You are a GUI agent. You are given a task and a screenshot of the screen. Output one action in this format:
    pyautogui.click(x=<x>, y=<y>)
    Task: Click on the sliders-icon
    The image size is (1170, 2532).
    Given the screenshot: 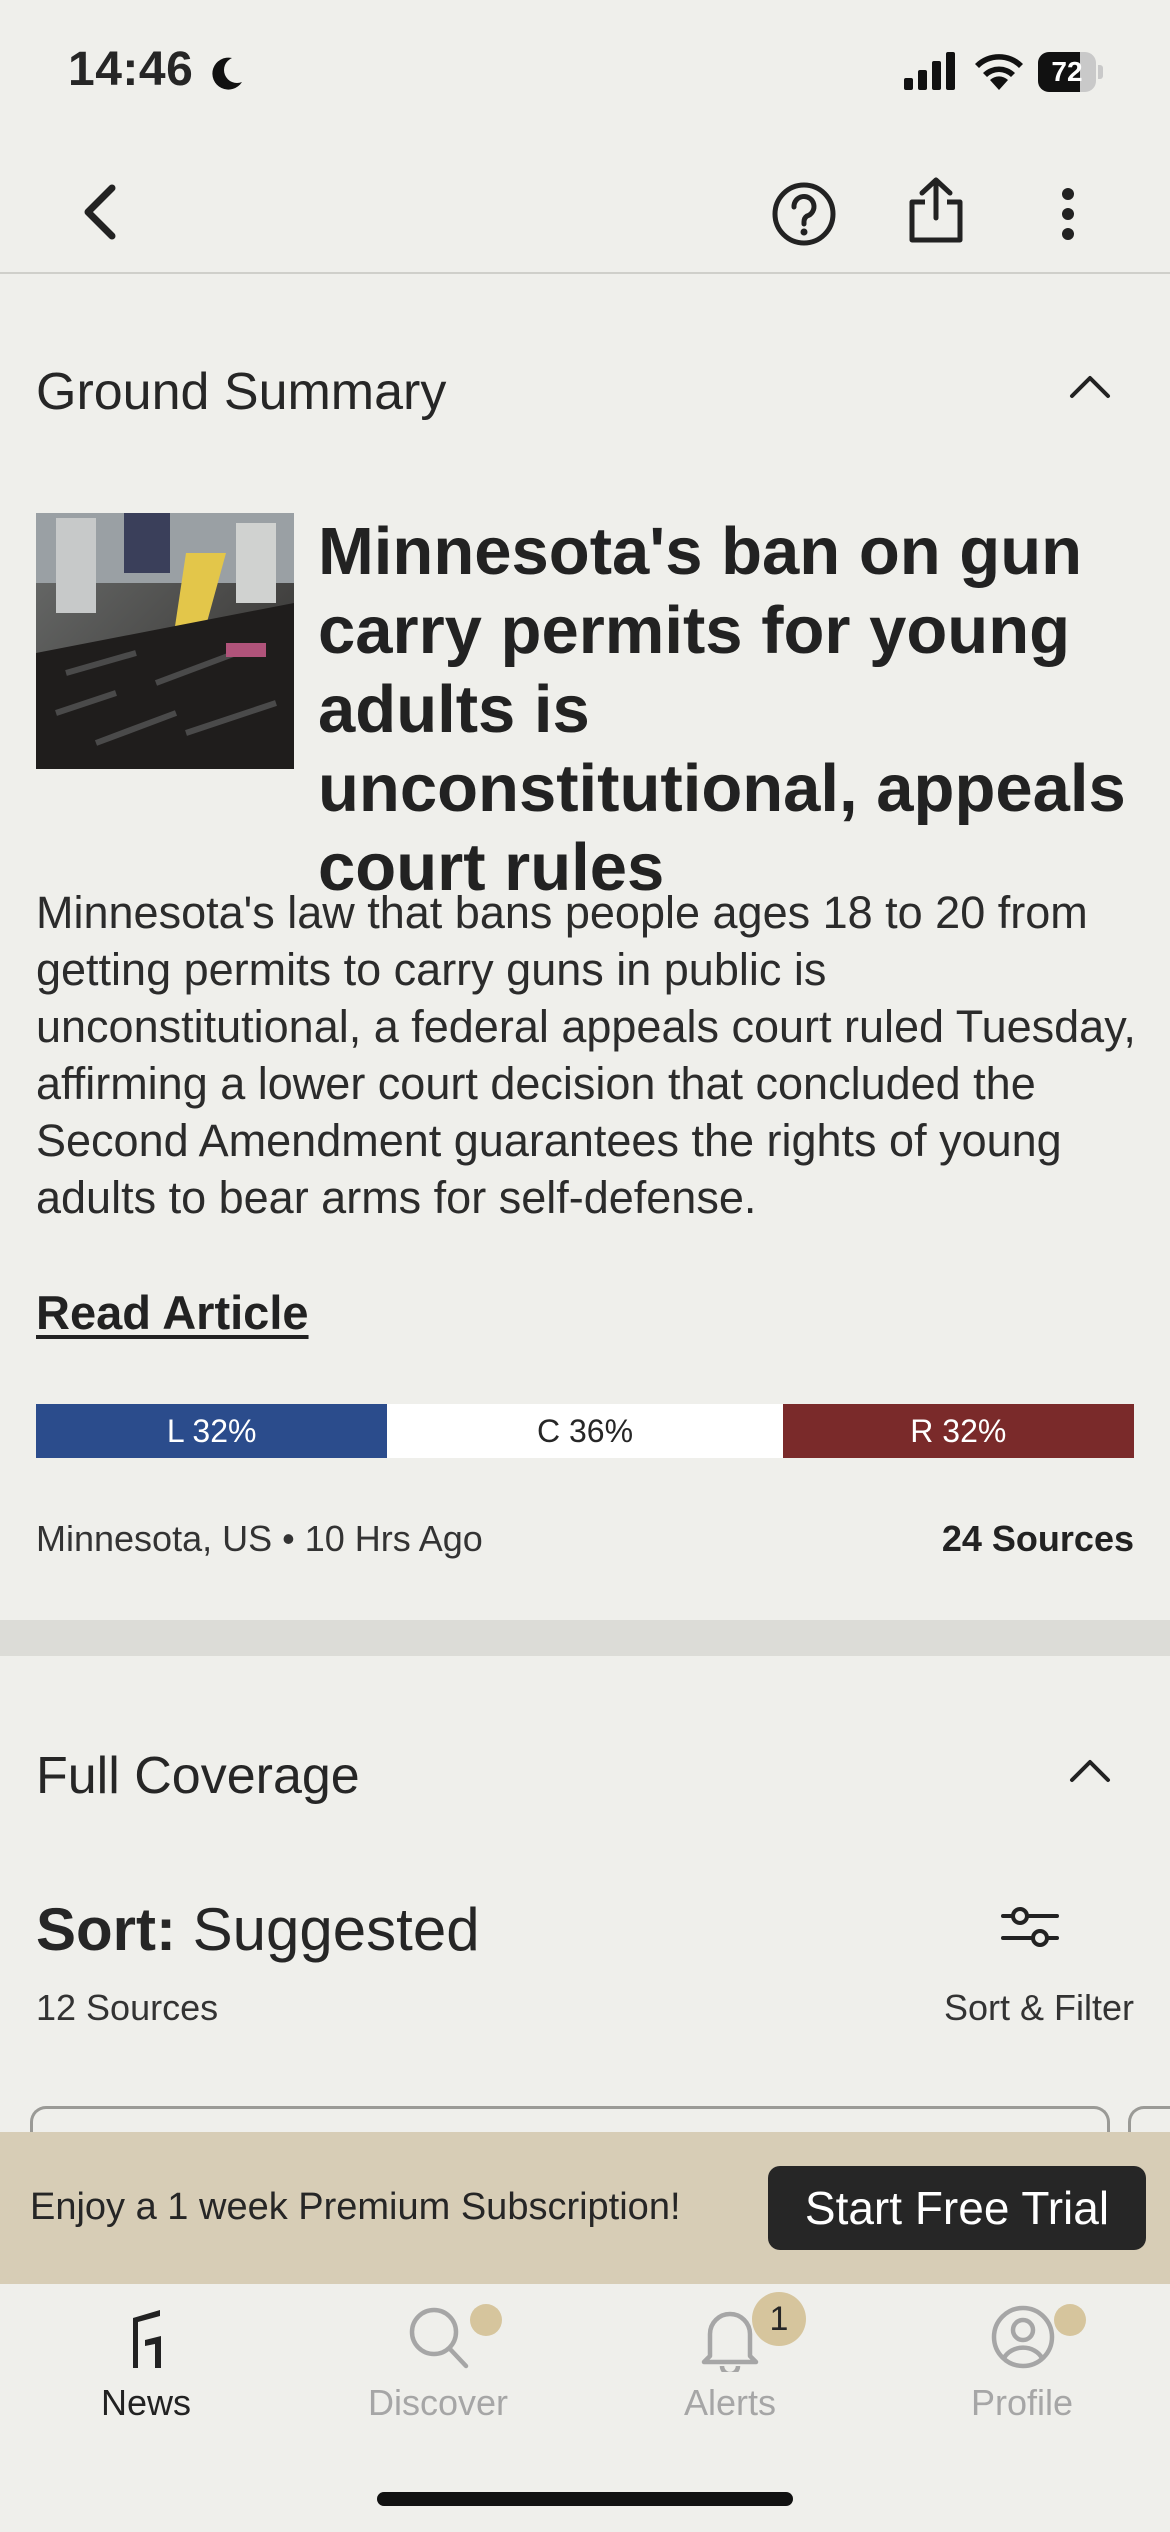 What is the action you would take?
    pyautogui.click(x=1030, y=1927)
    